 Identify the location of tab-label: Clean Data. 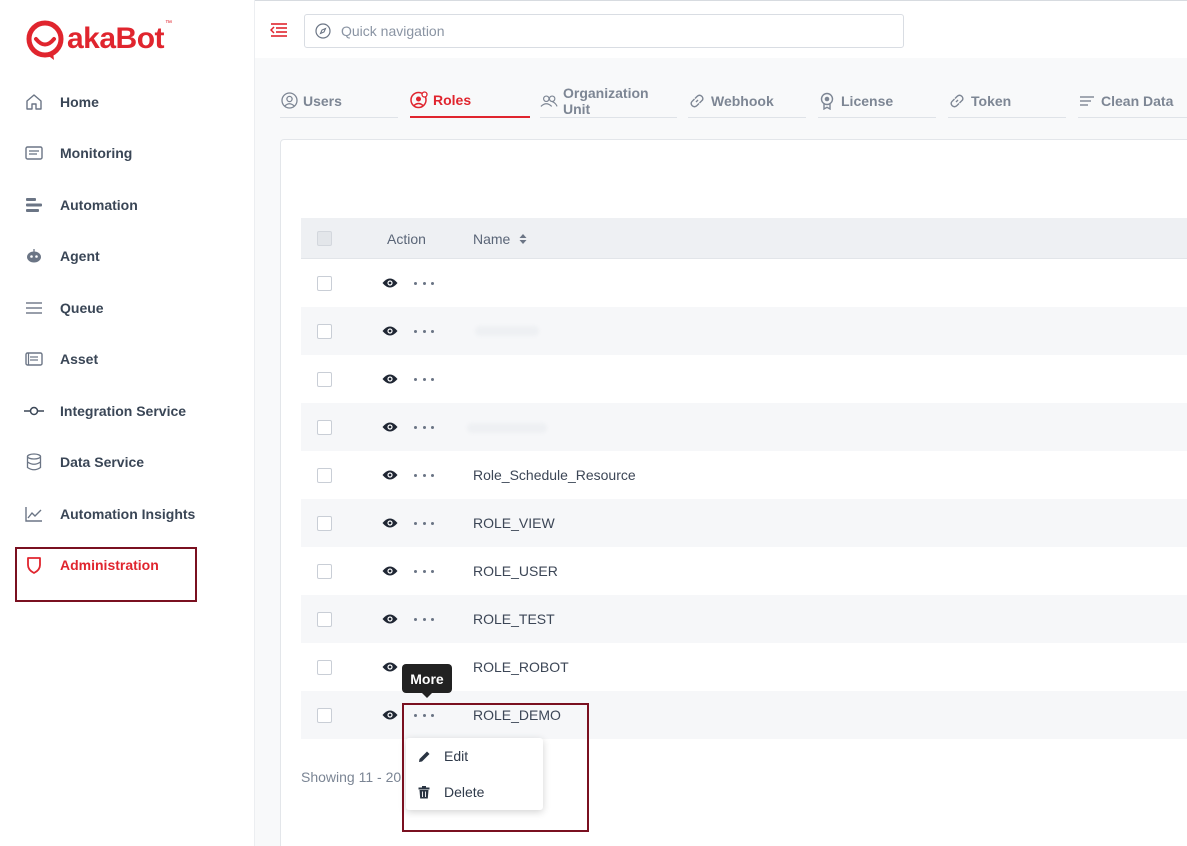
(1137, 100).